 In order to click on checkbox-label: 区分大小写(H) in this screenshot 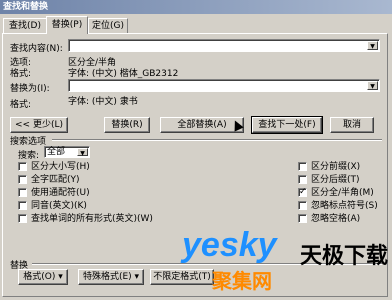, I will do `click(60, 167)`.